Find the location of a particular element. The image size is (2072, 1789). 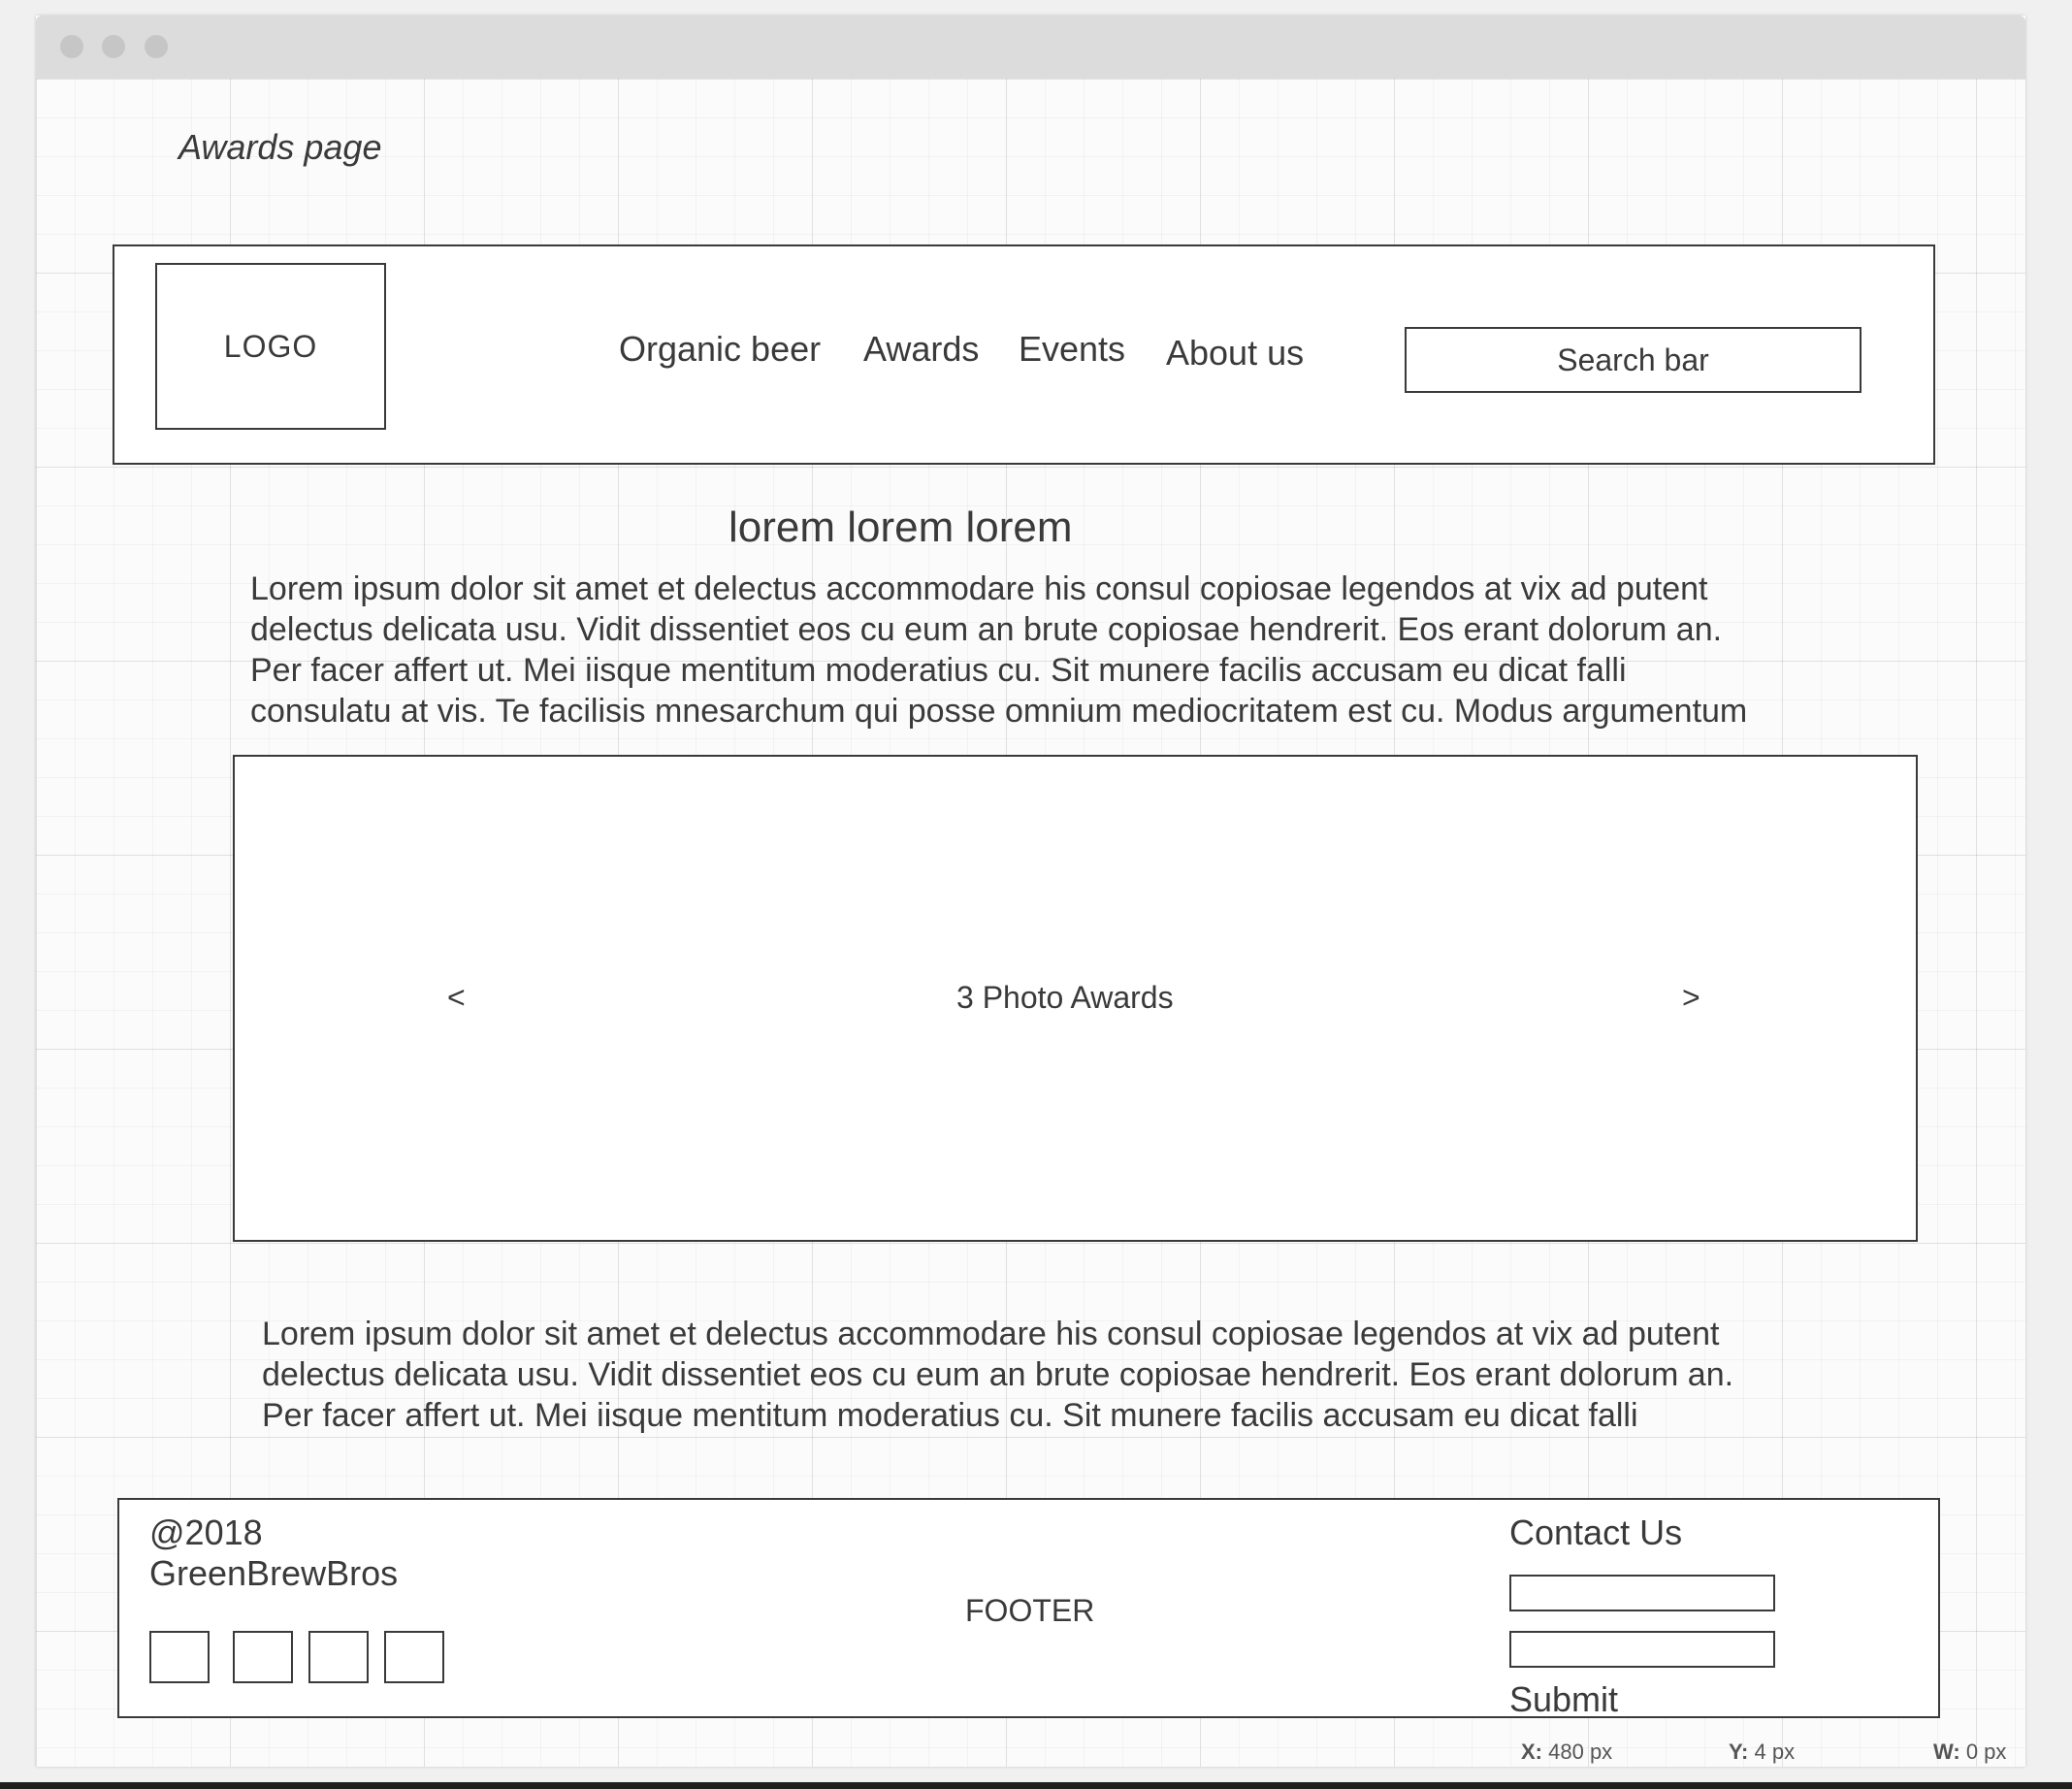

nav-item-events: Events is located at coordinates (1072, 349).